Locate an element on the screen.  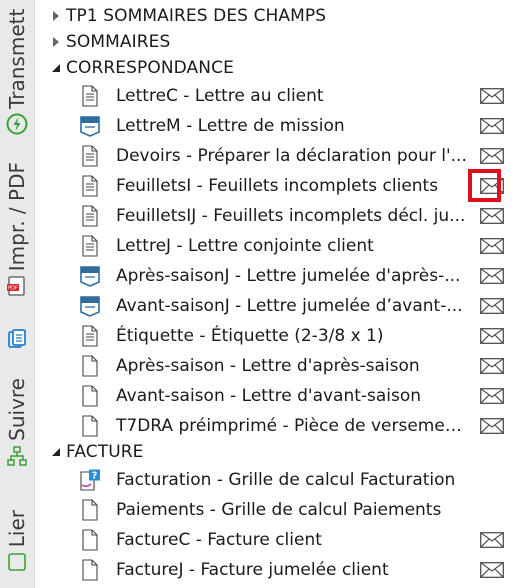
tree-item: Avant-saison - Lettre d'avant-saison is located at coordinates (280, 396).